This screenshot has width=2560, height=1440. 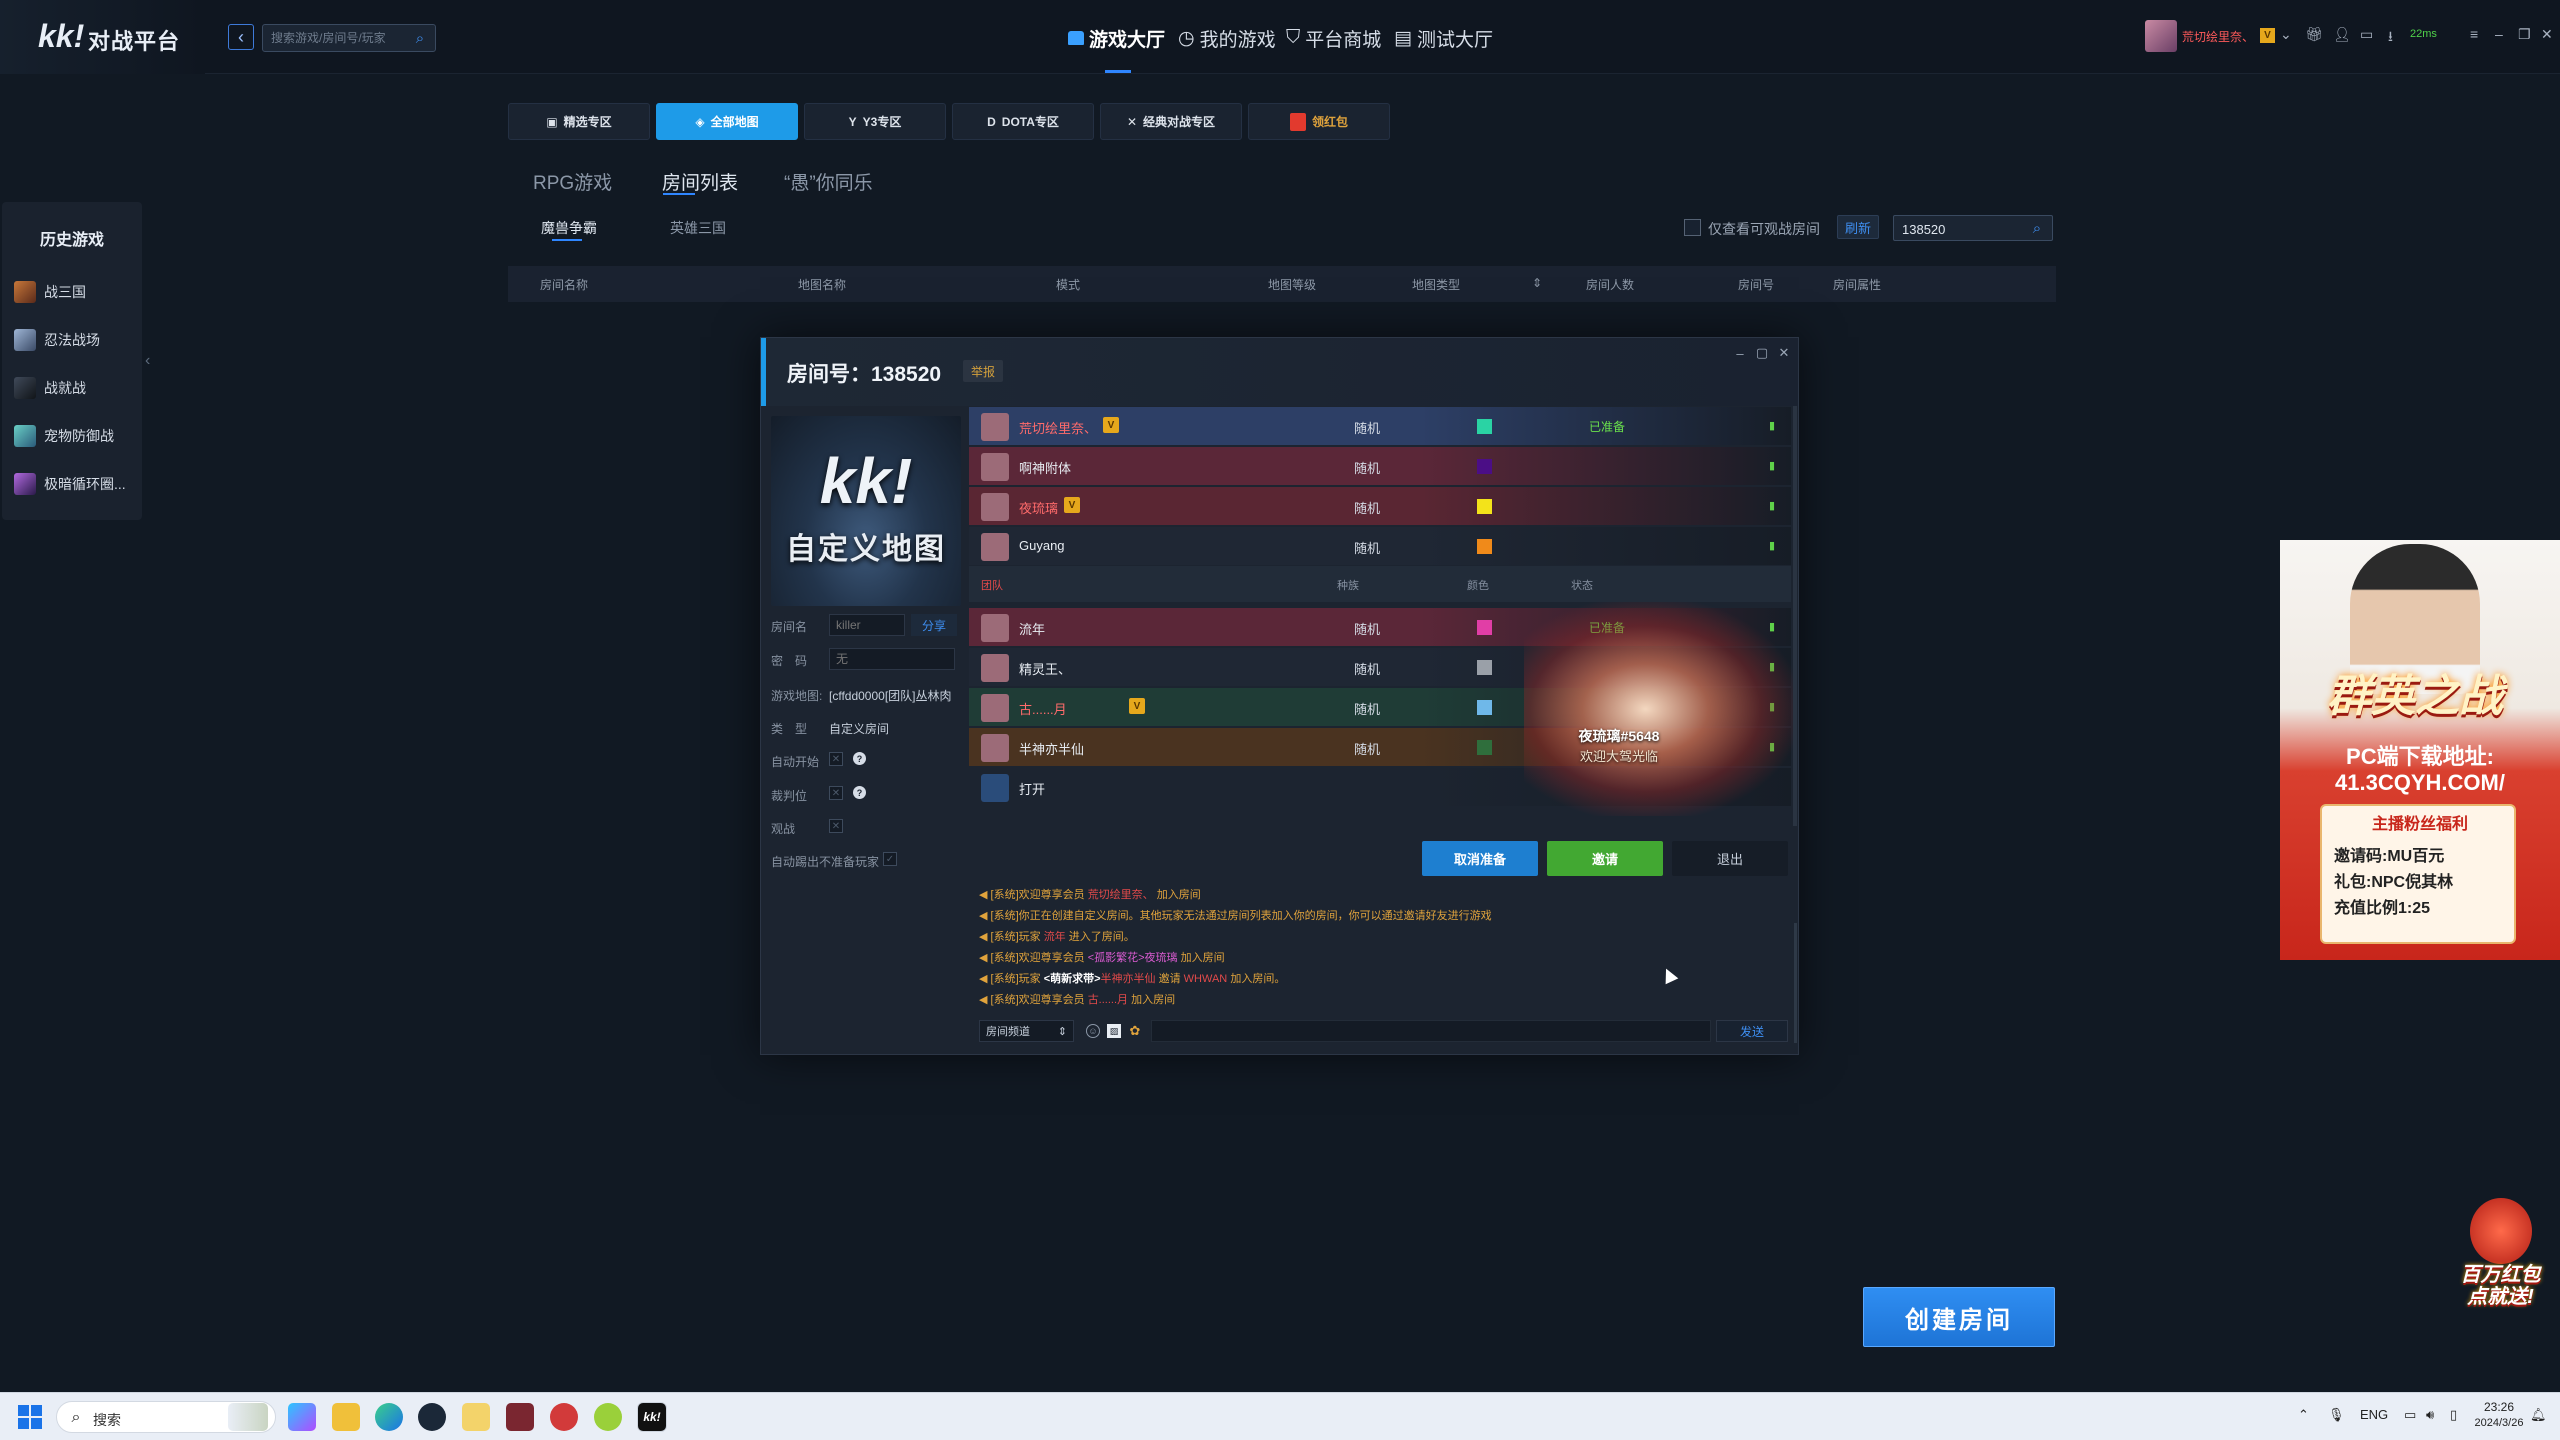 I want to click on gift-icon: 🎁︎, so click(x=2314, y=34).